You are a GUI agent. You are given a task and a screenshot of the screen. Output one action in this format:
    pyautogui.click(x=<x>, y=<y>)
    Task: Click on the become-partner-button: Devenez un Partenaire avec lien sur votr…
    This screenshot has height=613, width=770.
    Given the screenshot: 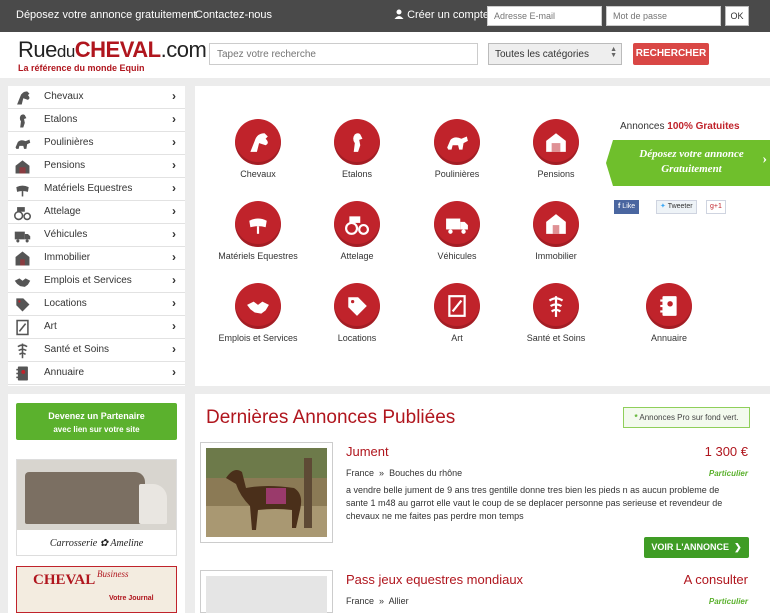 What is the action you would take?
    pyautogui.click(x=96, y=421)
    